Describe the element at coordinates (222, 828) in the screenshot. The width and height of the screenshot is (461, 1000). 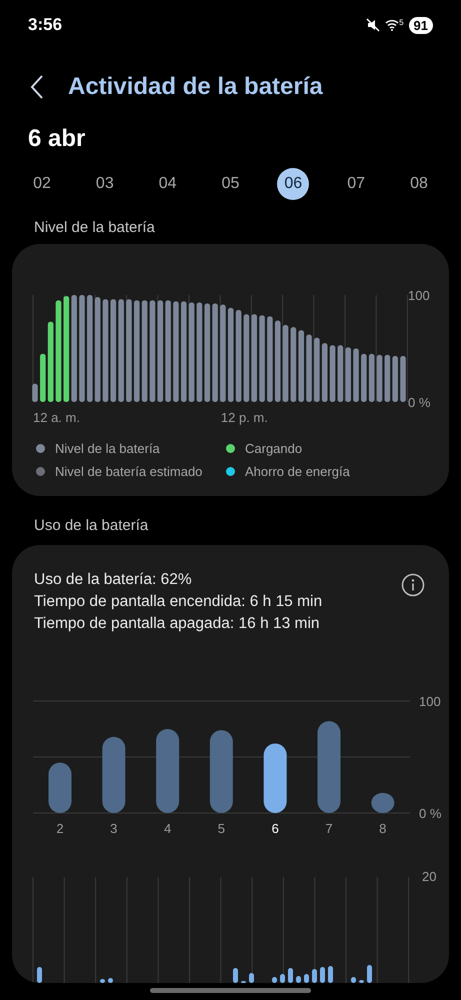
I see `axis-label: 5` at that location.